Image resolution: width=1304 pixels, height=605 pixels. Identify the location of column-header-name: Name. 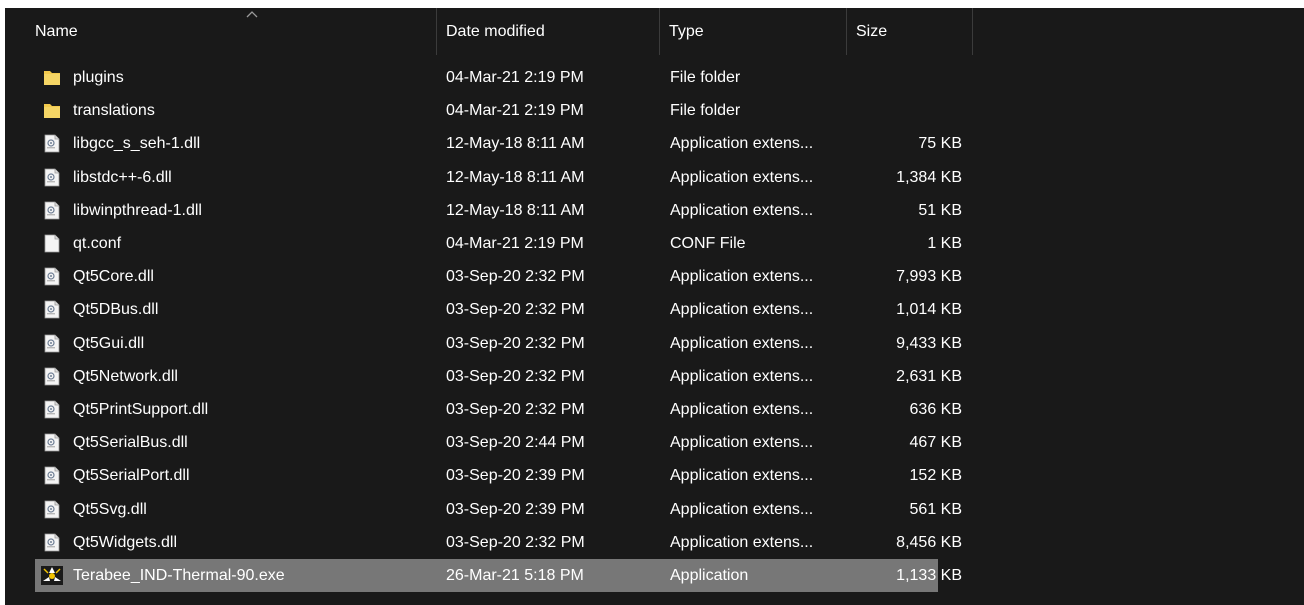
(230, 31).